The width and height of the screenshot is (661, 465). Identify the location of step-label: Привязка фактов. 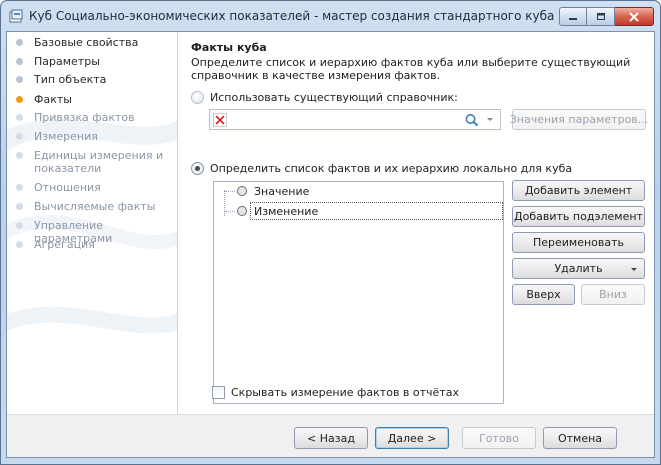
(84, 117).